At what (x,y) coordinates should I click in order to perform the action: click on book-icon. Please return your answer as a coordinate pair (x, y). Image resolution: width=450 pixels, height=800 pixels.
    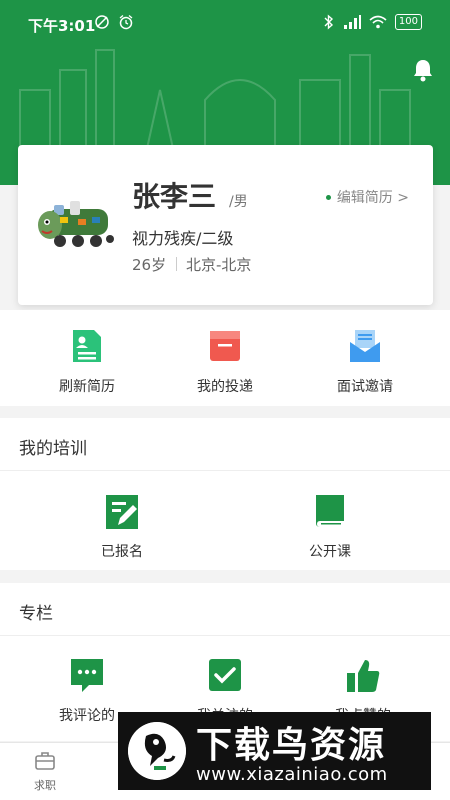
    Looking at the image, I should click on (330, 511).